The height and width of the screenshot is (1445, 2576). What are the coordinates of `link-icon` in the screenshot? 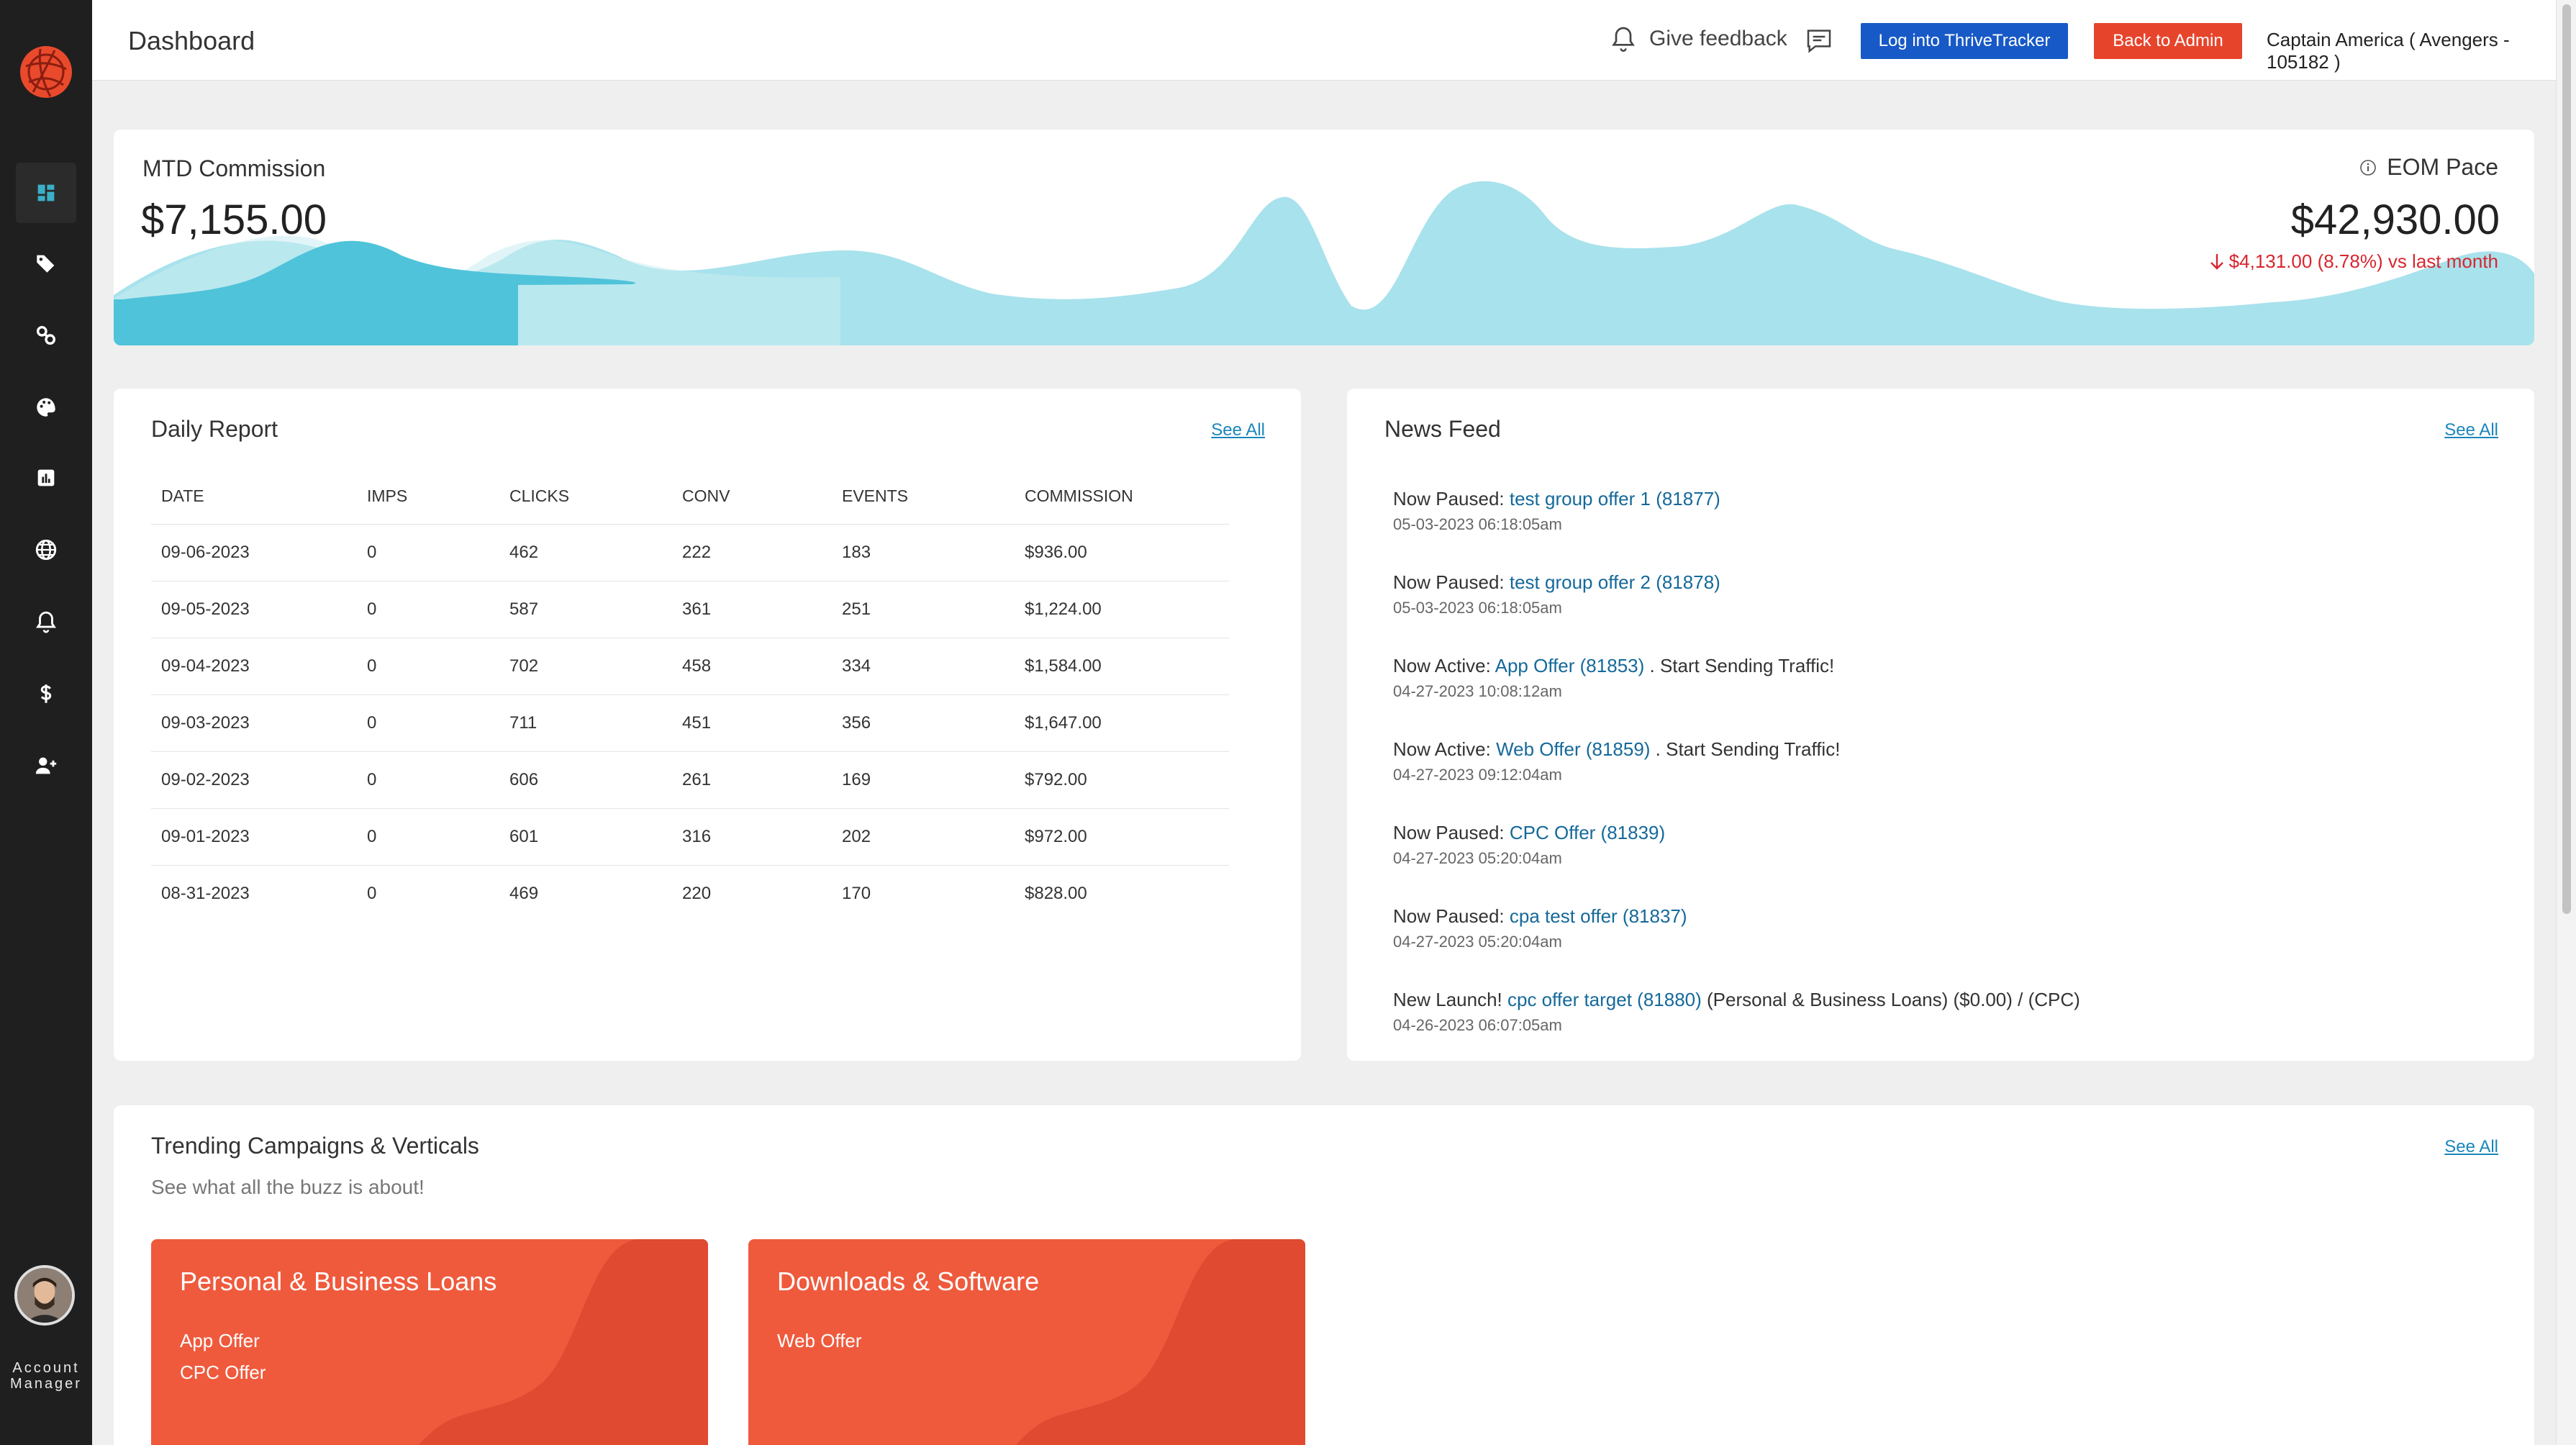 It's located at (46, 335).